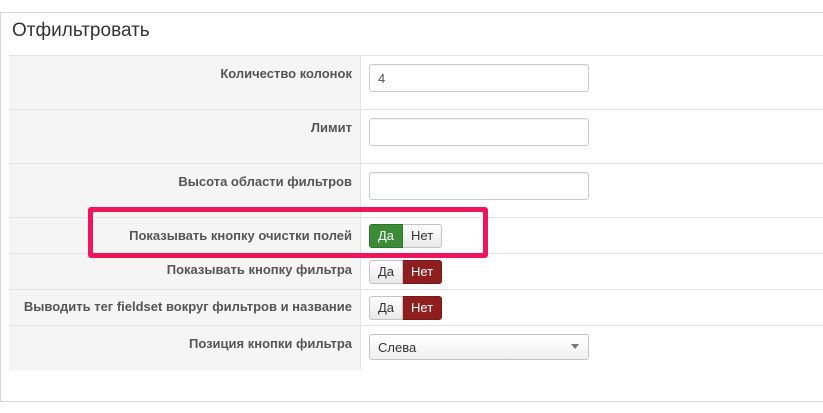 This screenshot has height=413, width=823. What do you see at coordinates (479, 347) in the screenshot?
I see `filter-button-position-select: Слева` at bounding box center [479, 347].